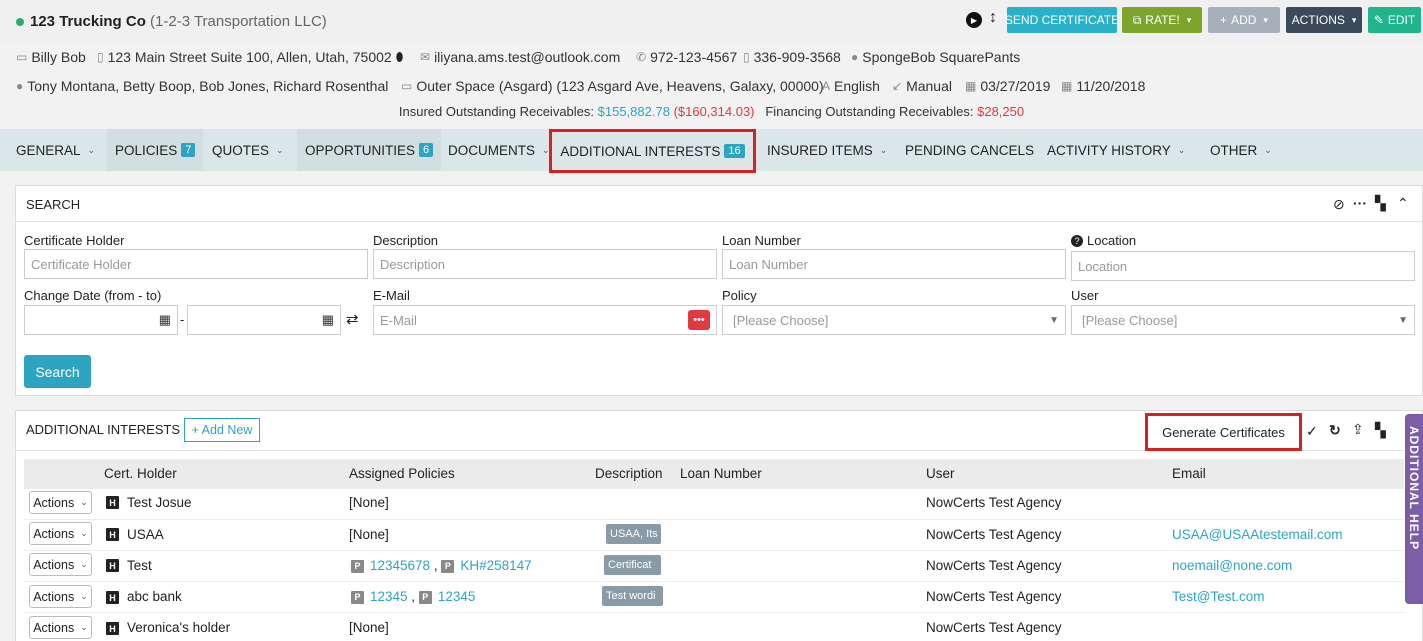  Describe the element at coordinates (1335, 430) in the screenshot. I see `refresh-icon: ↻` at that location.